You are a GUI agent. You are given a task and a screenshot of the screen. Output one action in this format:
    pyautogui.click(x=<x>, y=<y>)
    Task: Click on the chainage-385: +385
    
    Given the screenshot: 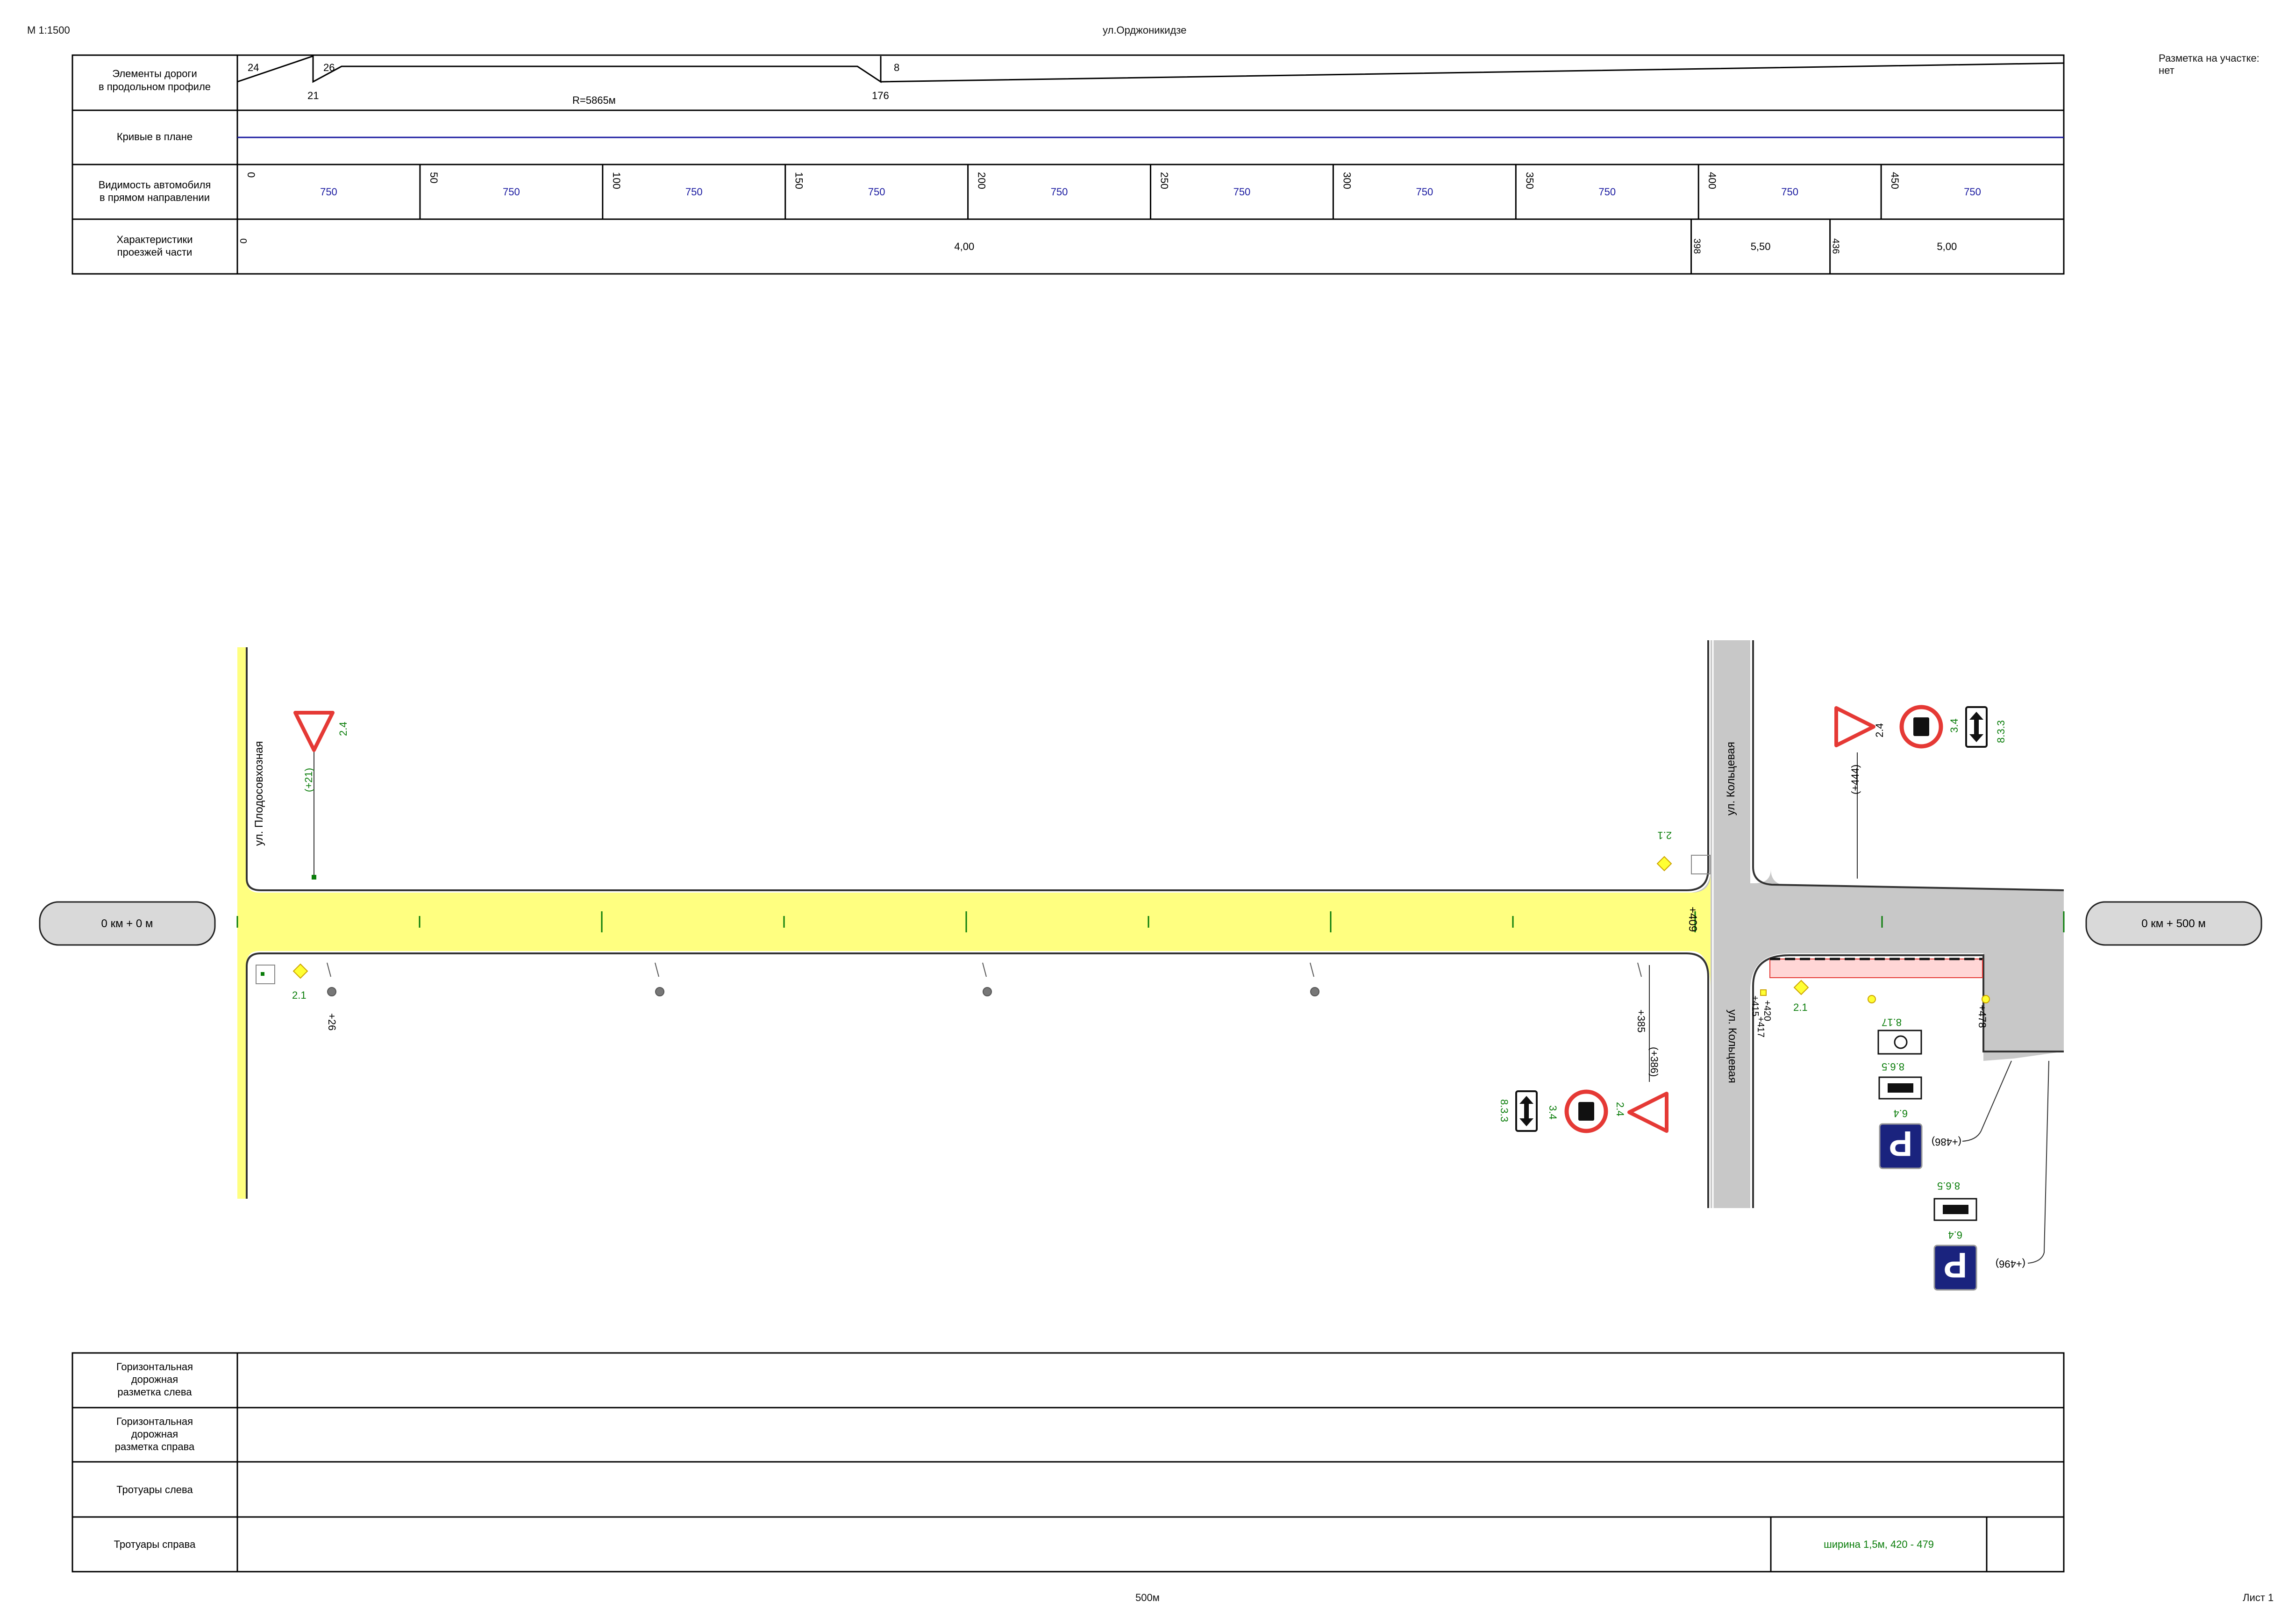 What is the action you would take?
    pyautogui.click(x=1641, y=1021)
    